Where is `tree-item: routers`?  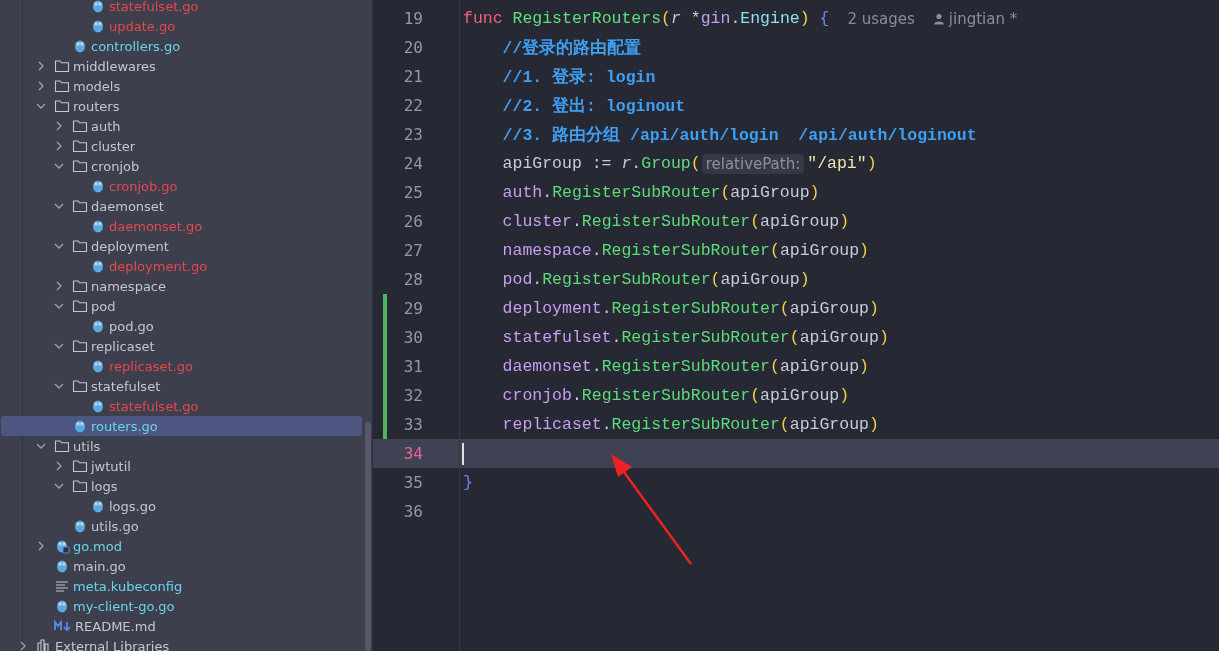 tree-item: routers is located at coordinates (181, 106).